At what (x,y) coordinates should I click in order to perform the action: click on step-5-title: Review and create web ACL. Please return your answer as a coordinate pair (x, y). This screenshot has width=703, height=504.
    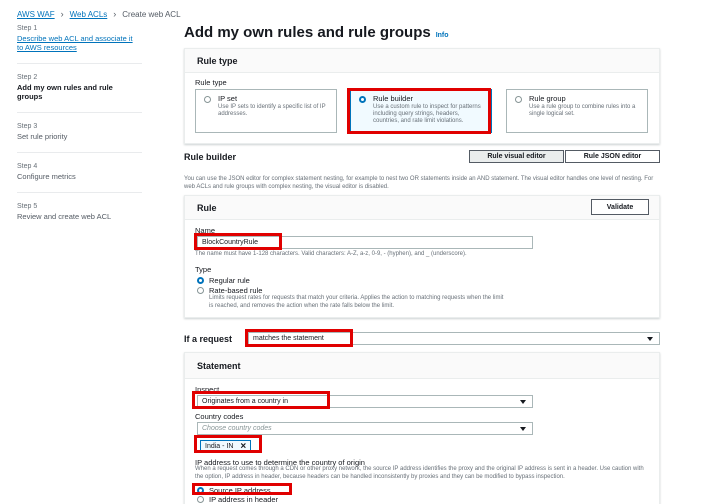
    Looking at the image, I should click on (64, 216).